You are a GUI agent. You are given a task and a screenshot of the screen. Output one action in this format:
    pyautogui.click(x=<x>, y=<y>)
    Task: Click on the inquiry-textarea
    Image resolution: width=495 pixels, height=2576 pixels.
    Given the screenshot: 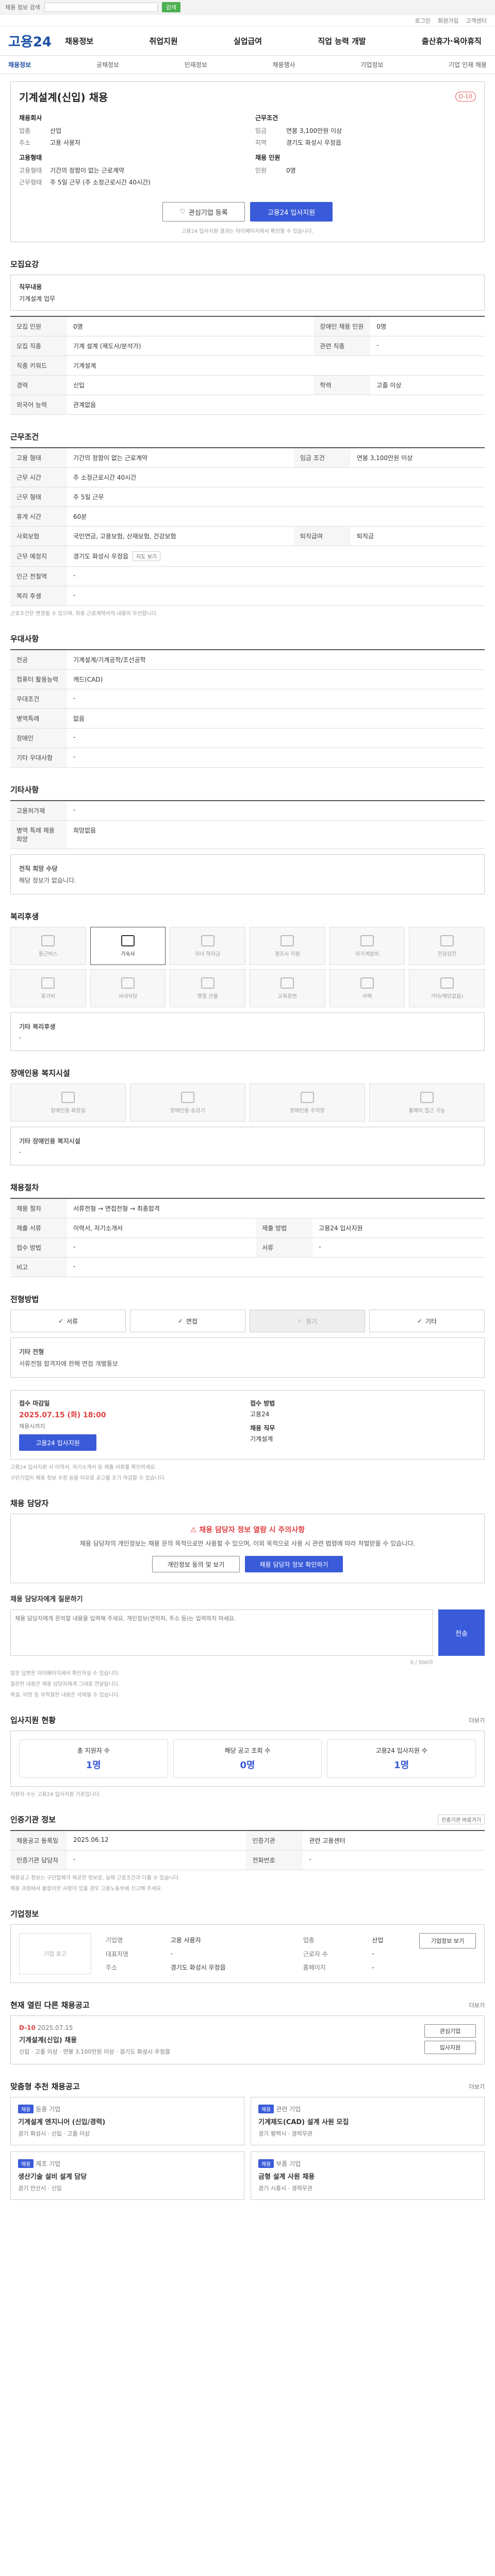 What is the action you would take?
    pyautogui.click(x=221, y=1632)
    